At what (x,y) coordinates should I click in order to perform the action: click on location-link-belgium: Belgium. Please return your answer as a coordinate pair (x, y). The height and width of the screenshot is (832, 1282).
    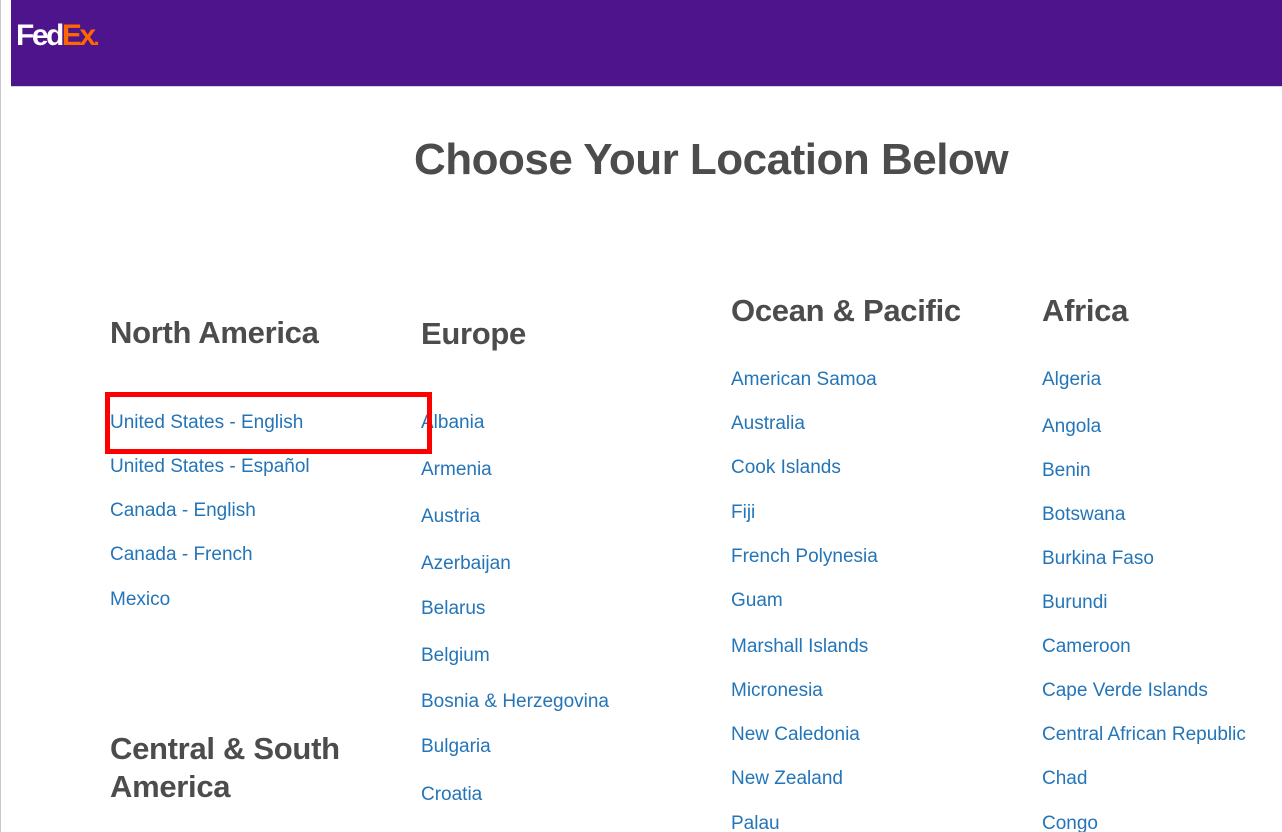
    Looking at the image, I should click on (455, 656).